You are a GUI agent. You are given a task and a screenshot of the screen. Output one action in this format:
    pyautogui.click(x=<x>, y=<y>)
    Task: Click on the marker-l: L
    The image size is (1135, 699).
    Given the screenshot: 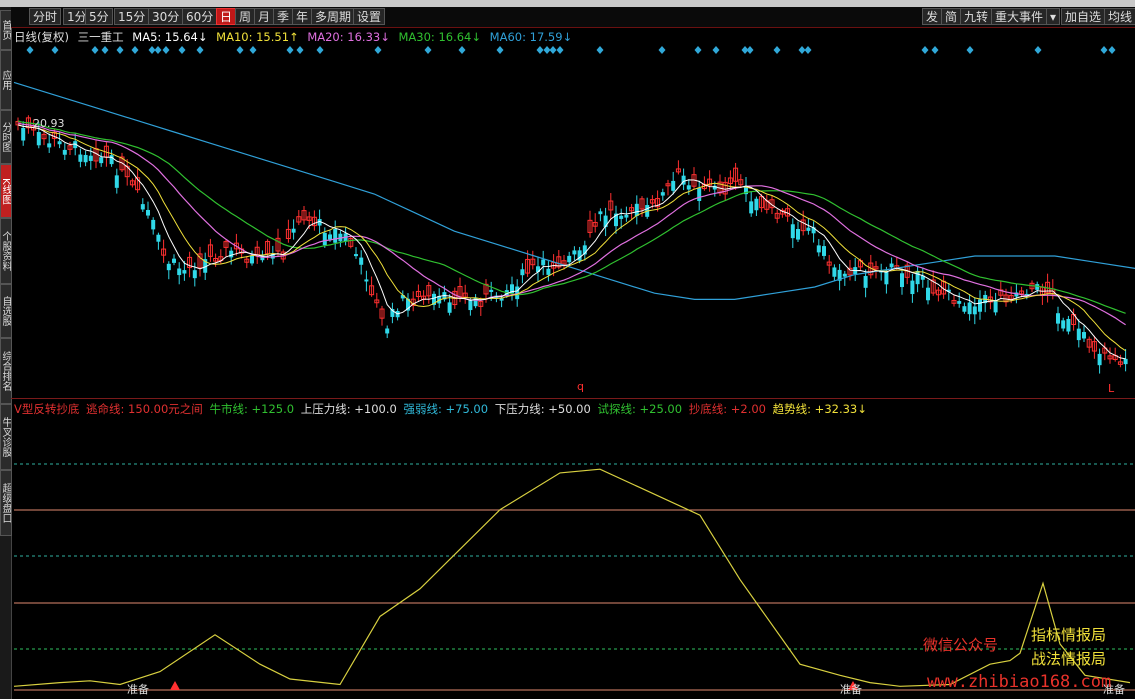 What is the action you would take?
    pyautogui.click(x=1111, y=388)
    